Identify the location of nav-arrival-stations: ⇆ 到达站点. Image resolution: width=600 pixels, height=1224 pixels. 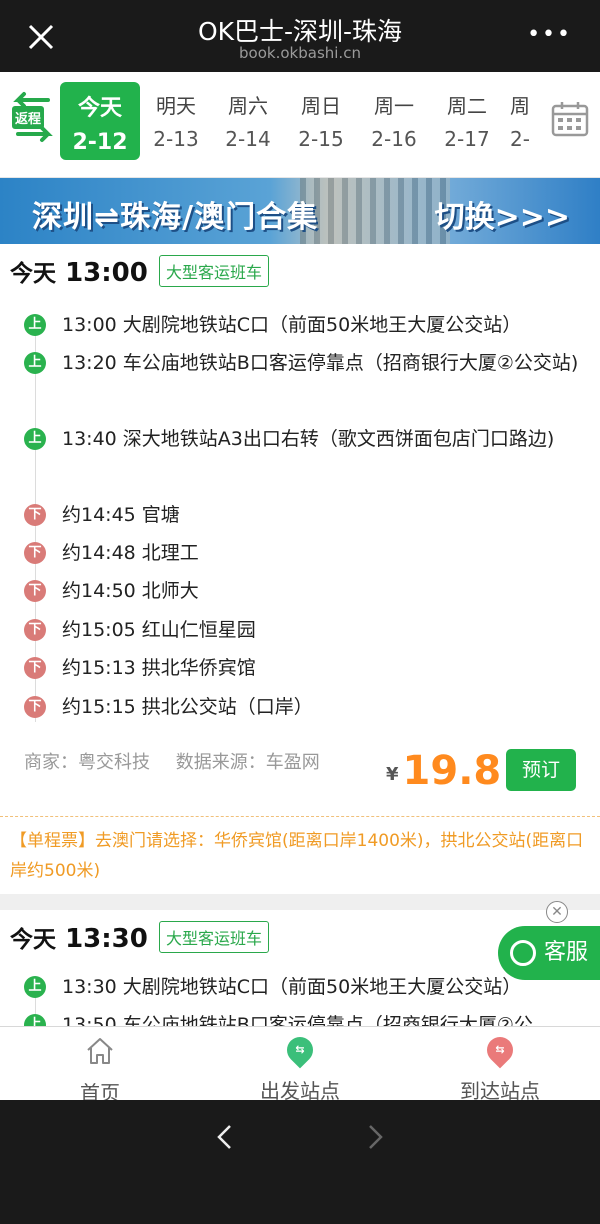
(500, 1067).